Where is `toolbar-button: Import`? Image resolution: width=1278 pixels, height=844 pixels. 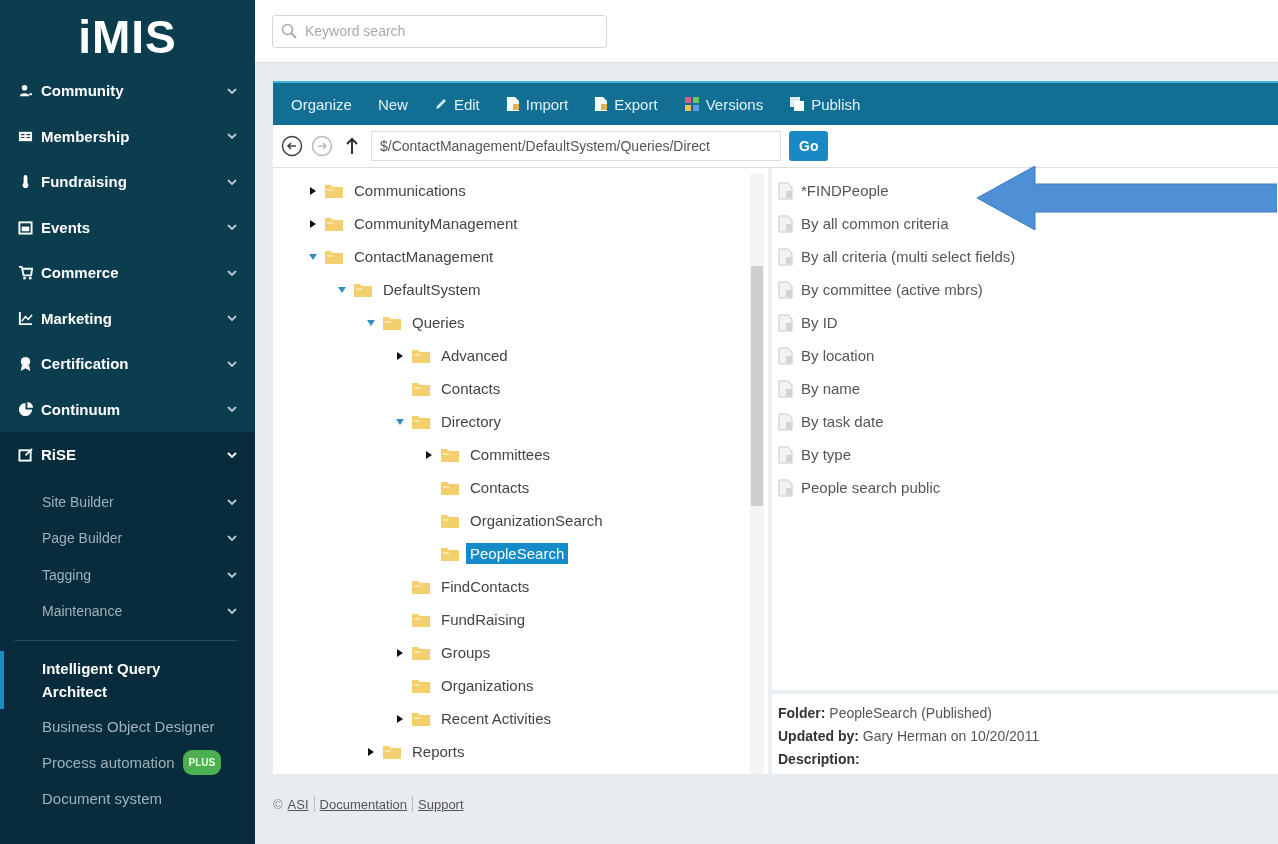 toolbar-button: Import is located at coordinates (537, 104).